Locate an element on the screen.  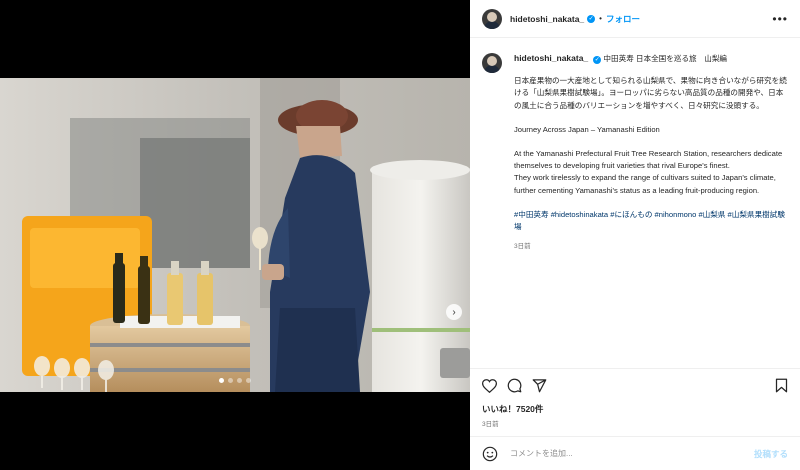
post-header: hidetoshi_nakata_ ✓ • フォロー ••• is located at coordinates (635, 19).